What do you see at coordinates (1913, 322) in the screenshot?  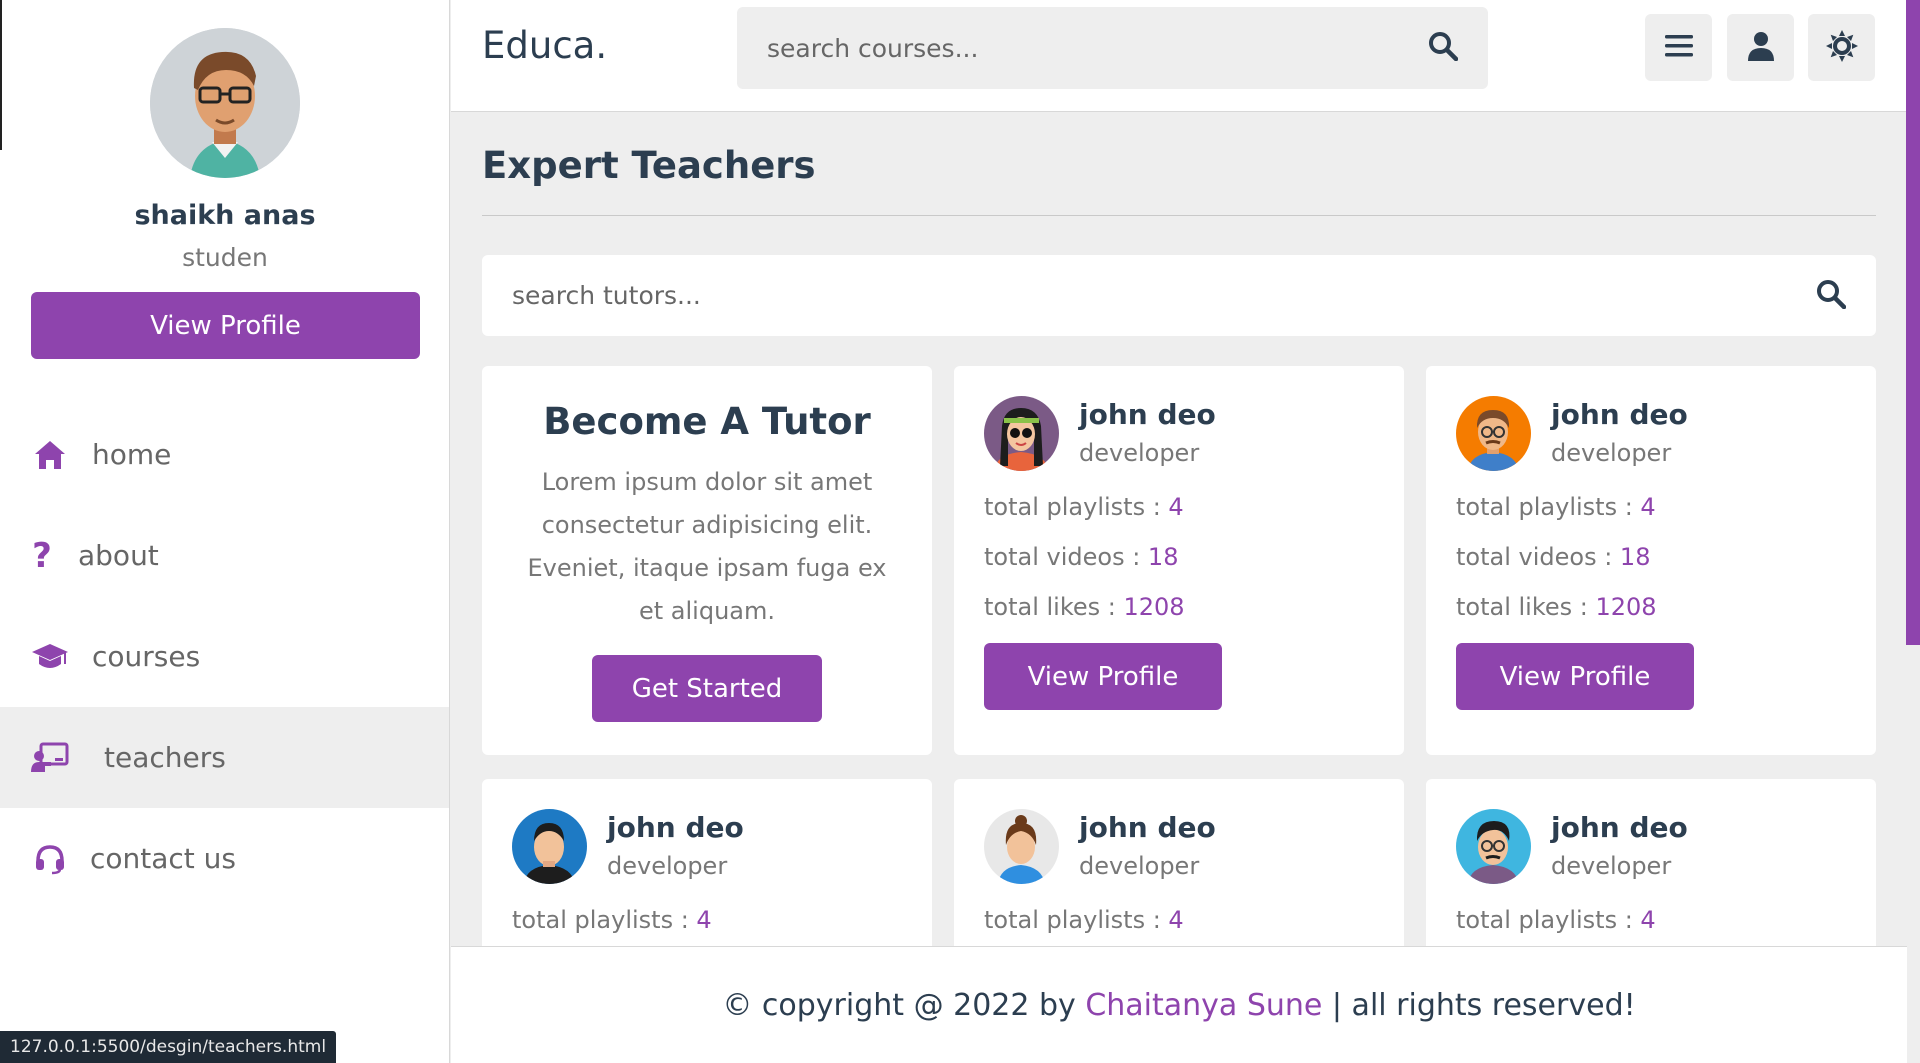 I see `page-scrollbar` at bounding box center [1913, 322].